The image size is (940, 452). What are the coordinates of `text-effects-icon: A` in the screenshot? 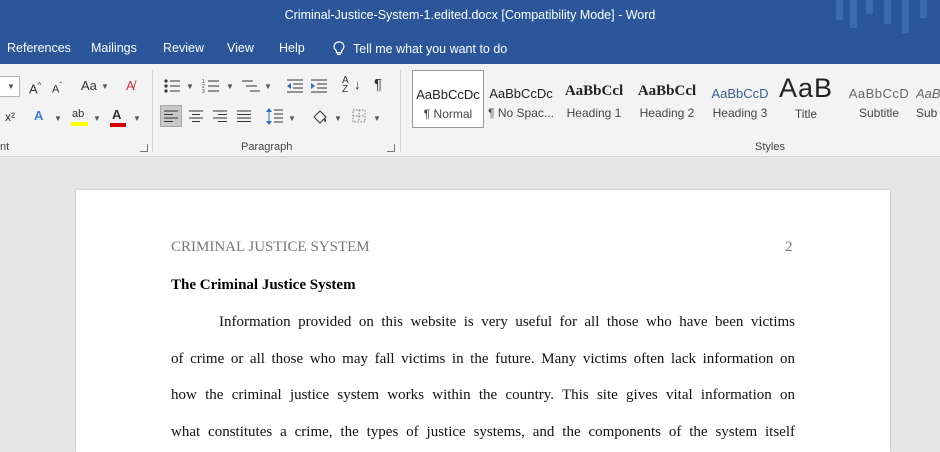 It's located at (38, 116).